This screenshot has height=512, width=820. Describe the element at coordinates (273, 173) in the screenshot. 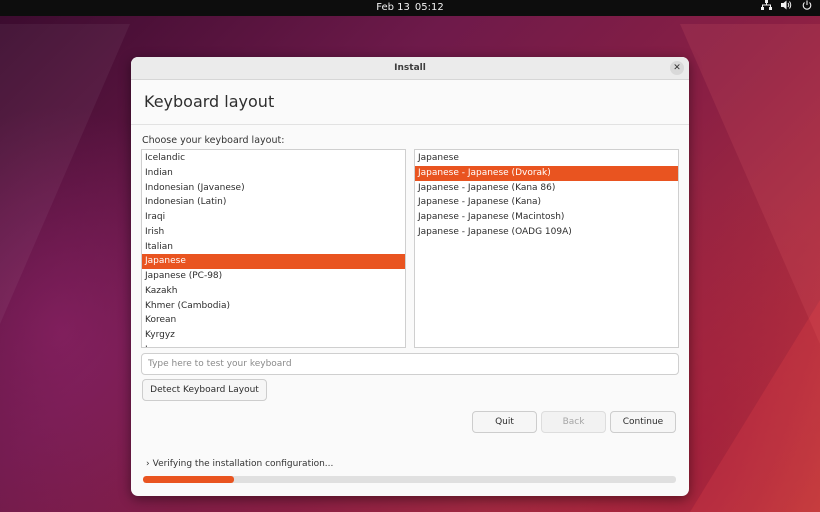

I see `layout-list-item: Indian` at that location.